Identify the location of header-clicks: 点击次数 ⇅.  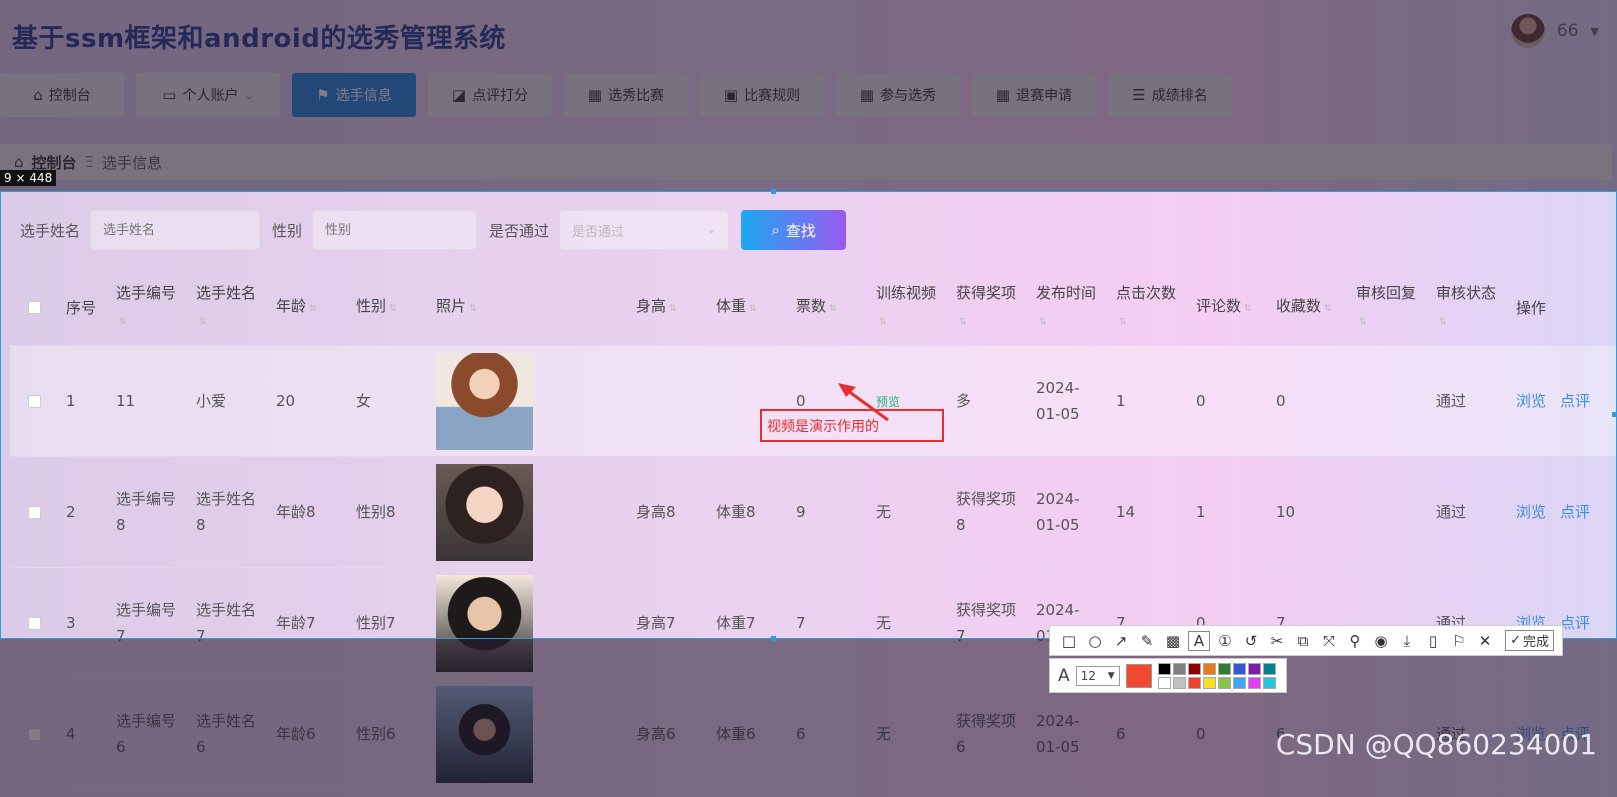
(1148, 307).